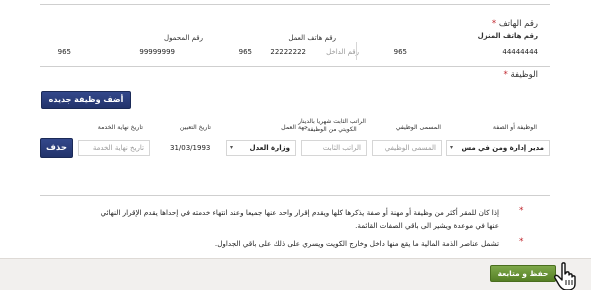 The height and width of the screenshot is (290, 591). I want to click on job-or-title-value: مدير إدارة ومن في مس, so click(502, 148).